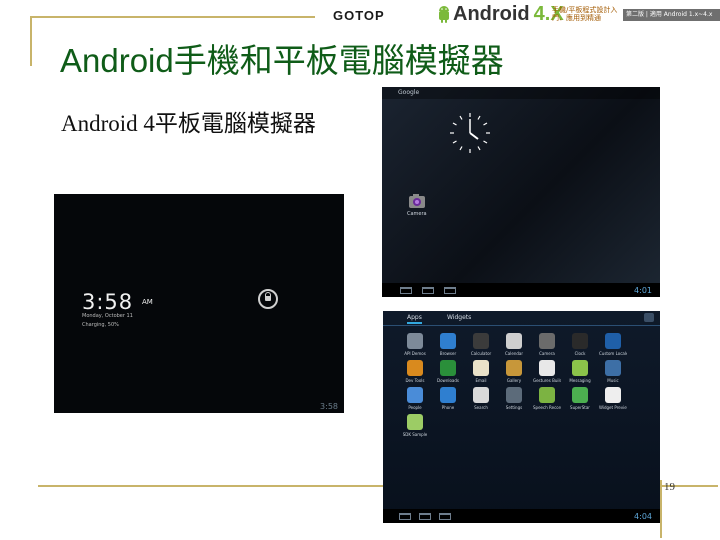 This screenshot has height=540, width=720. I want to click on camera-icon, so click(417, 201).